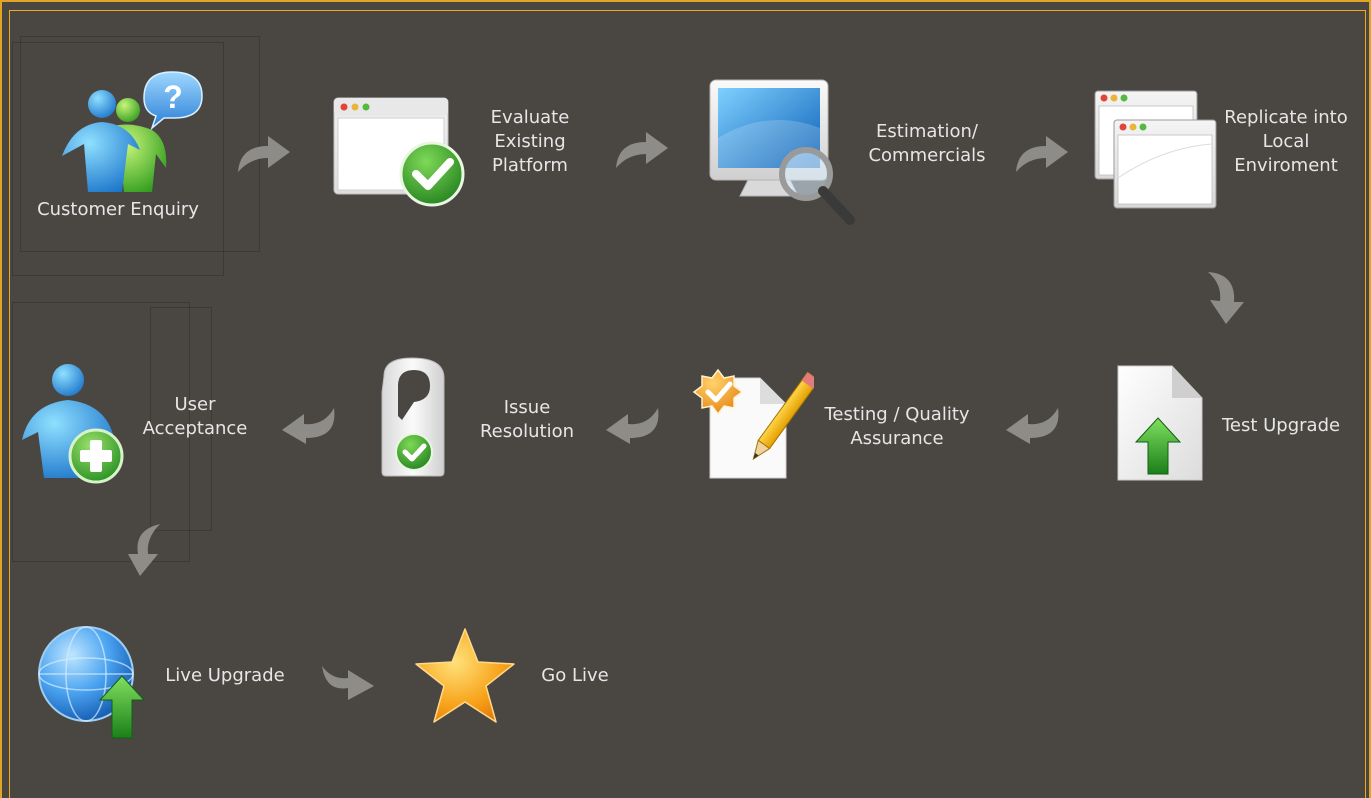 The height and width of the screenshot is (798, 1371). I want to click on step-label-customer-enquiry: Customer Enquiry, so click(118, 209).